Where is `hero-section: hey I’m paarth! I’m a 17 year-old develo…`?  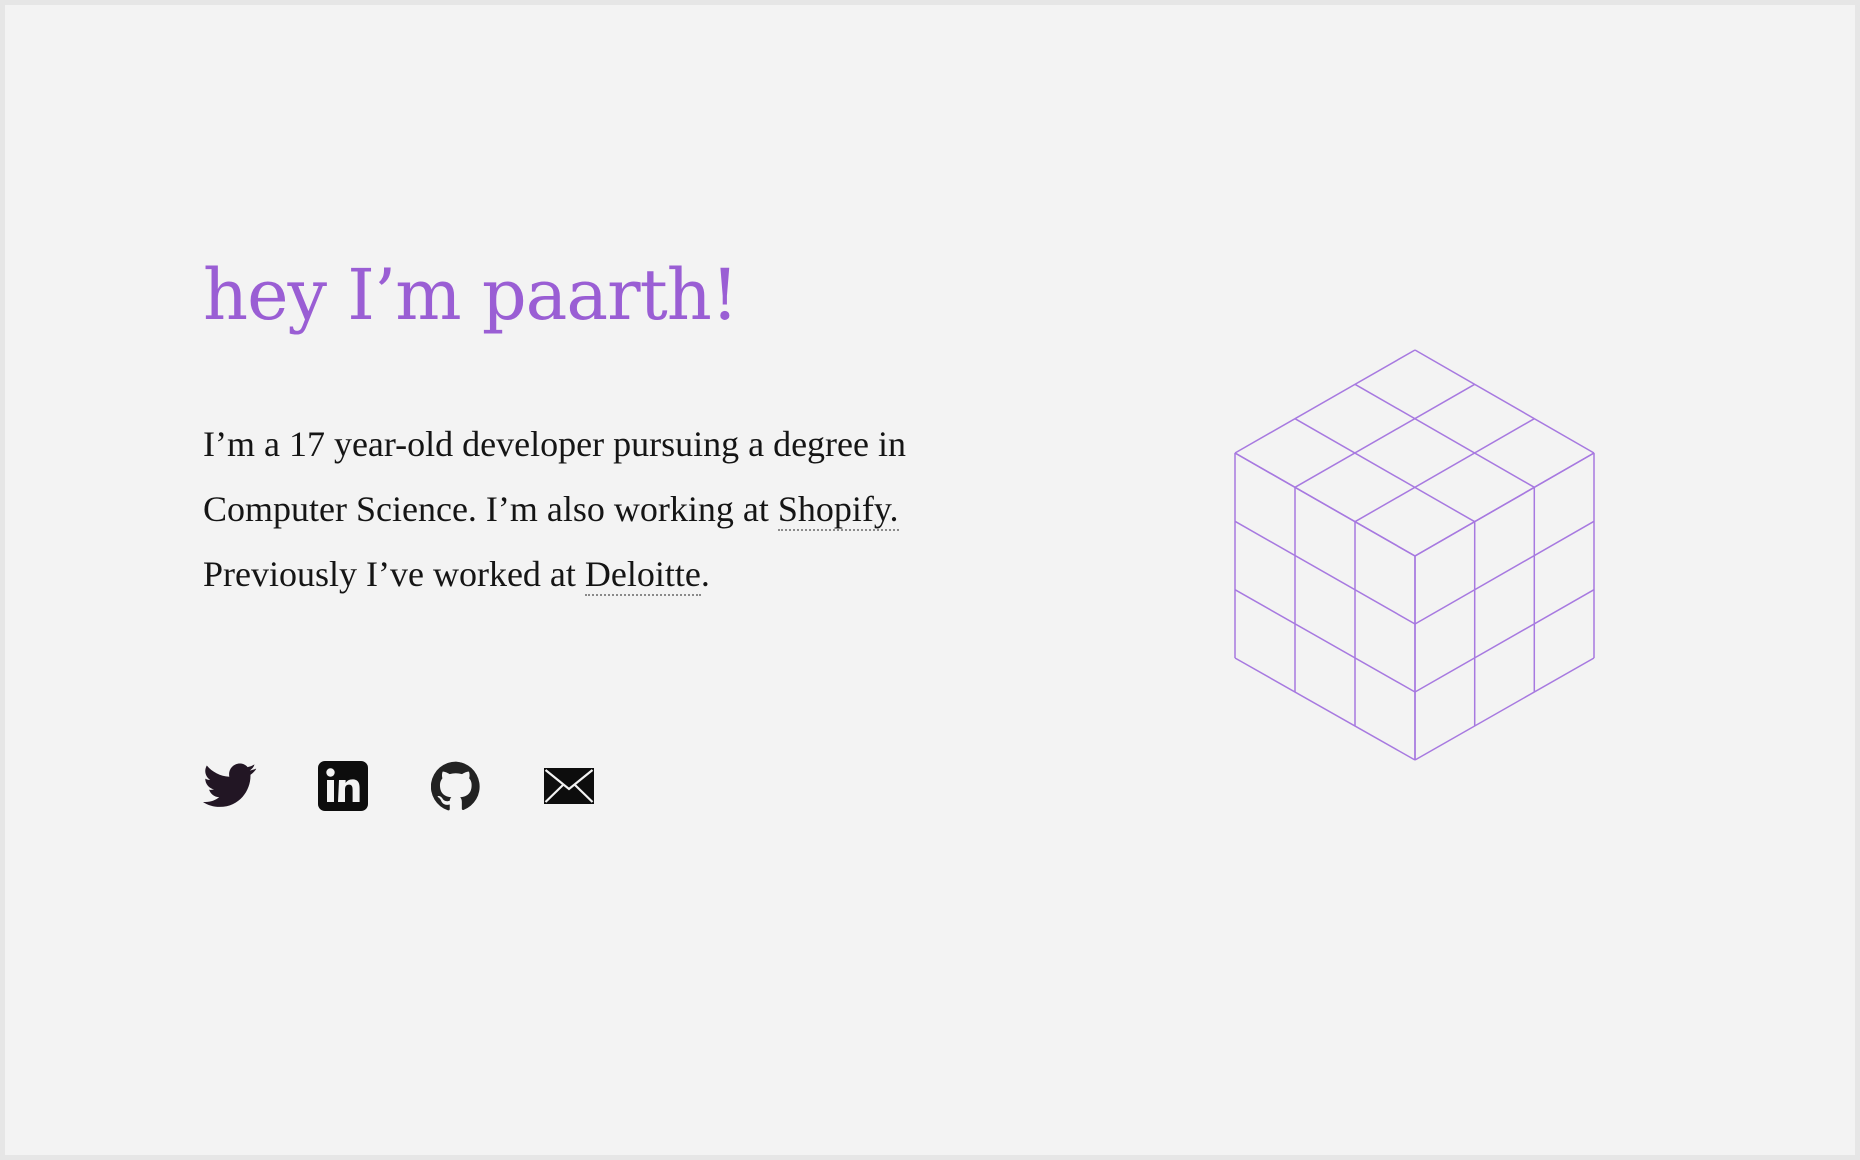 hero-section: hey I’m paarth! I’m a 17 year-old develo… is located at coordinates (583, 433).